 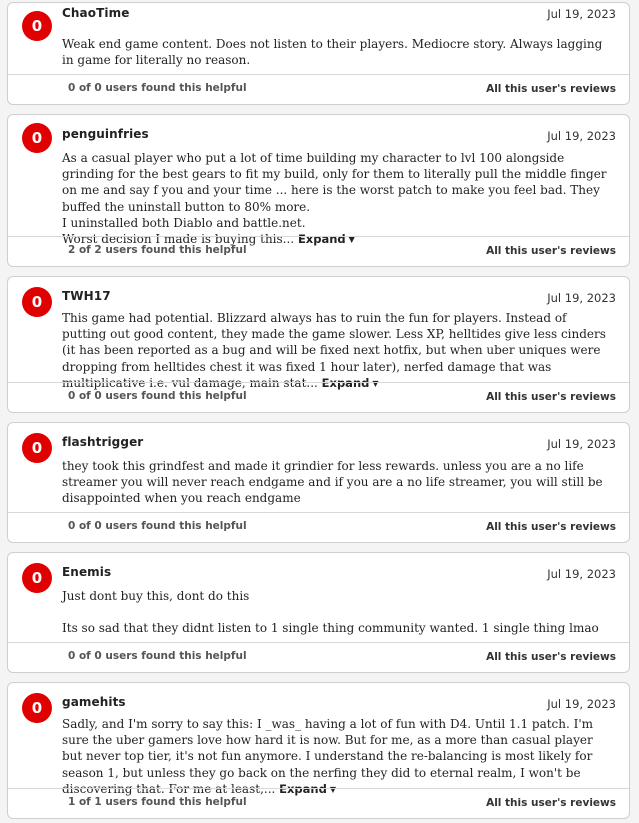 I want to click on review-author: Enemis, so click(x=86, y=572).